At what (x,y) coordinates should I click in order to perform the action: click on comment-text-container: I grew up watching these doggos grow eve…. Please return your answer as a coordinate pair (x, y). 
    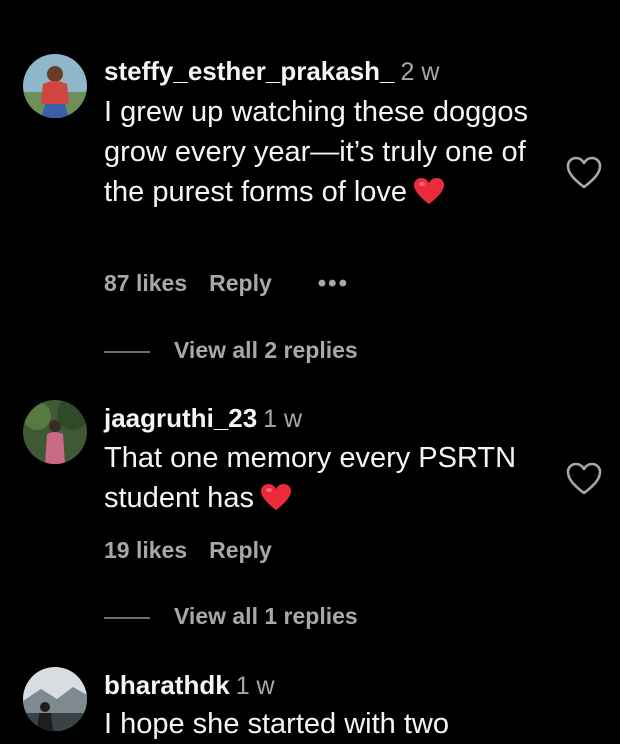
    Looking at the image, I should click on (319, 154).